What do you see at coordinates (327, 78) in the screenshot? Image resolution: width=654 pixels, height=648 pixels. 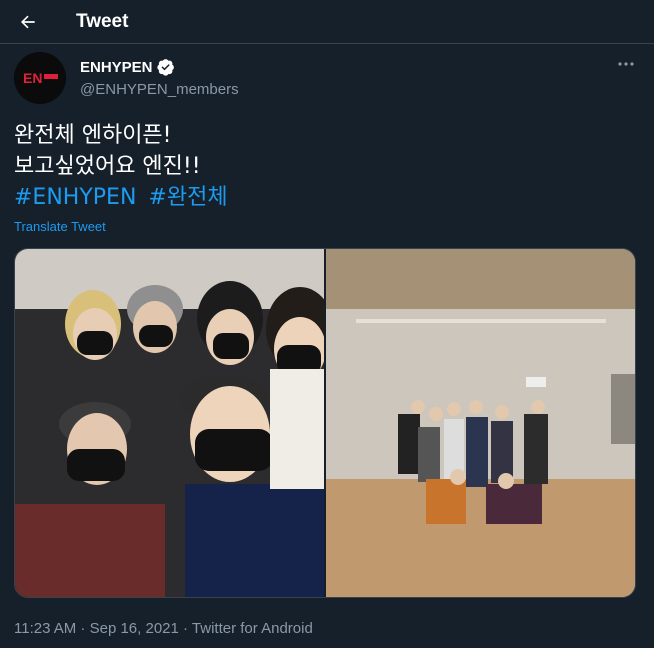 I see `author-row: EN ENHYPEN @ENHYPEN_members` at bounding box center [327, 78].